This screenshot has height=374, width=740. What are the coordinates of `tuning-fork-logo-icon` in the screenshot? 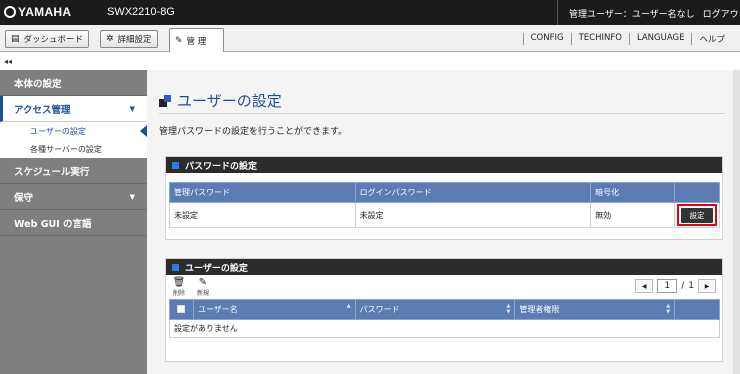 It's located at (10, 12).